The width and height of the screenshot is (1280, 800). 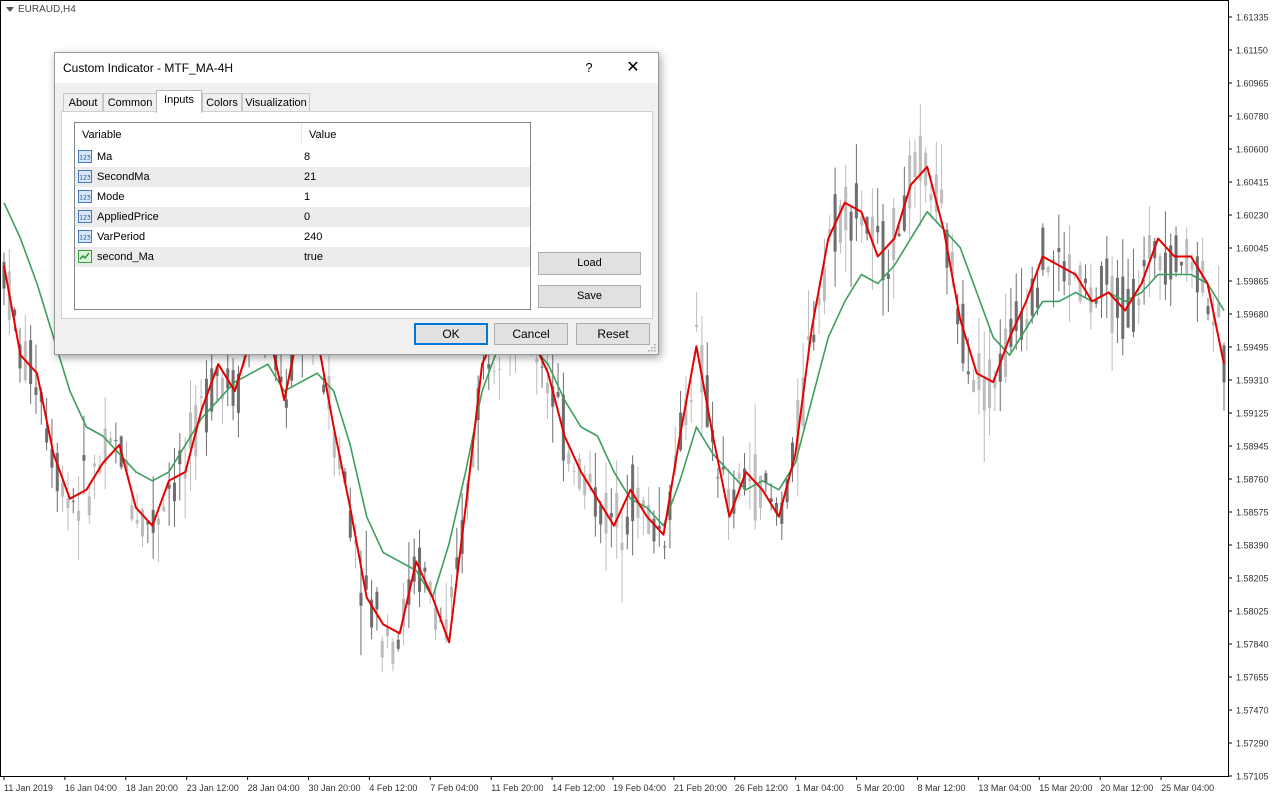 What do you see at coordinates (83, 102) in the screenshot?
I see `tab-about: About` at bounding box center [83, 102].